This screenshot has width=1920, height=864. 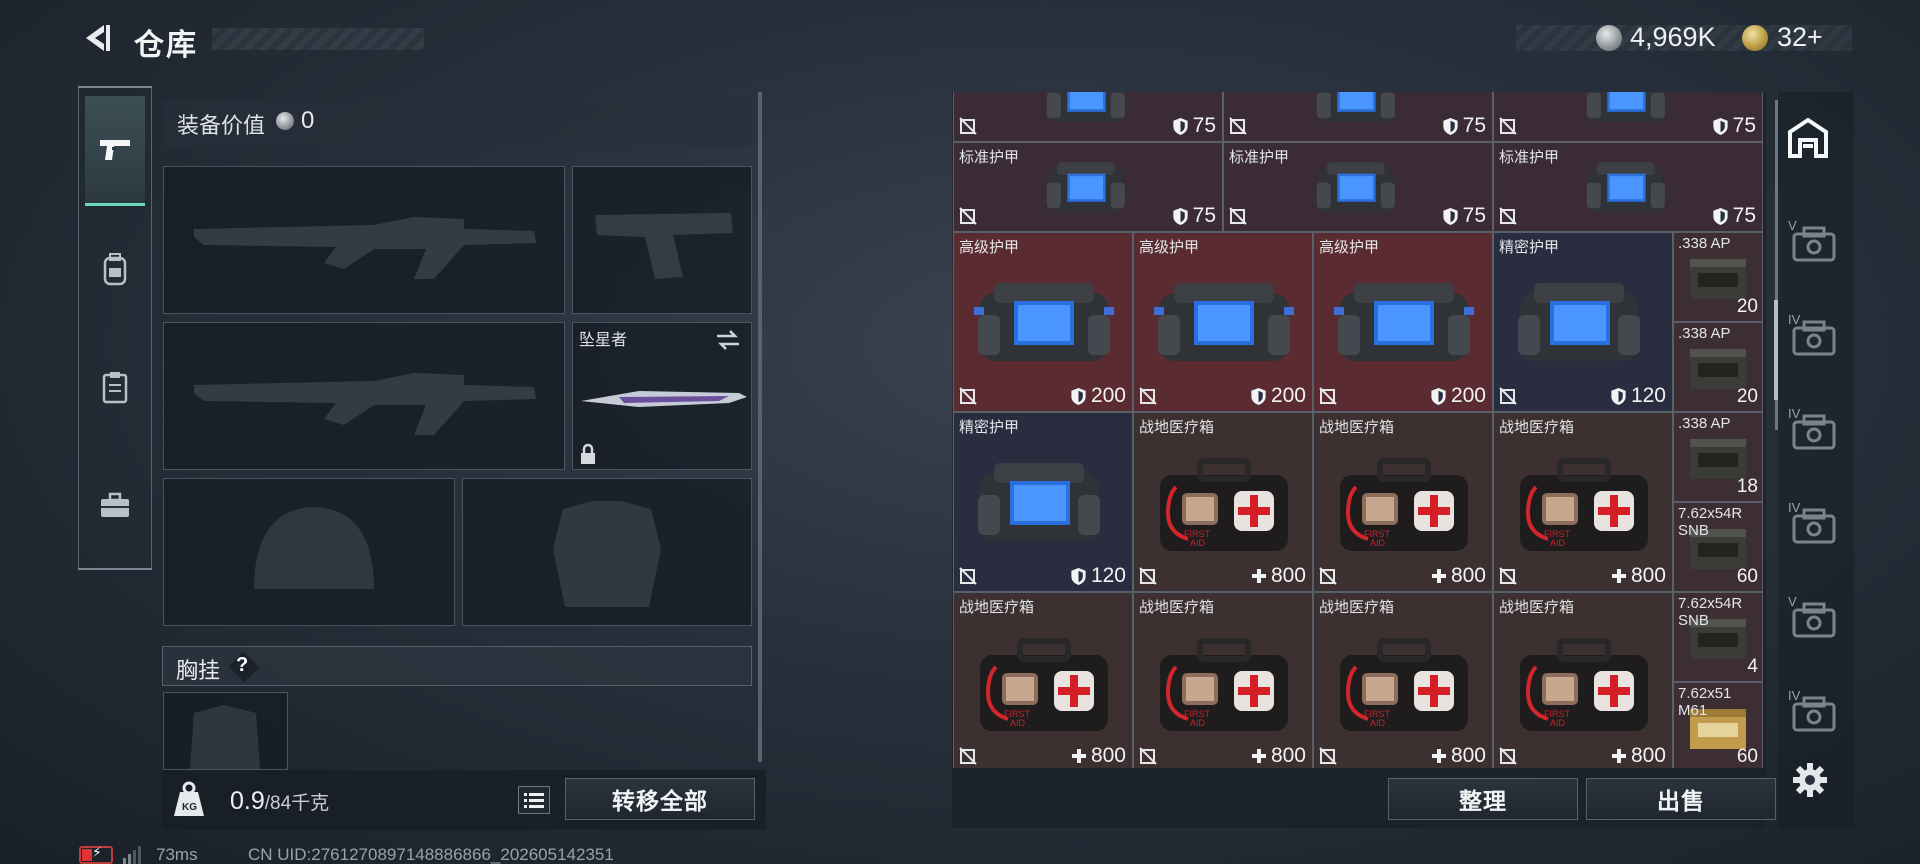 What do you see at coordinates (242, 665) in the screenshot?
I see `help-icon: ?` at bounding box center [242, 665].